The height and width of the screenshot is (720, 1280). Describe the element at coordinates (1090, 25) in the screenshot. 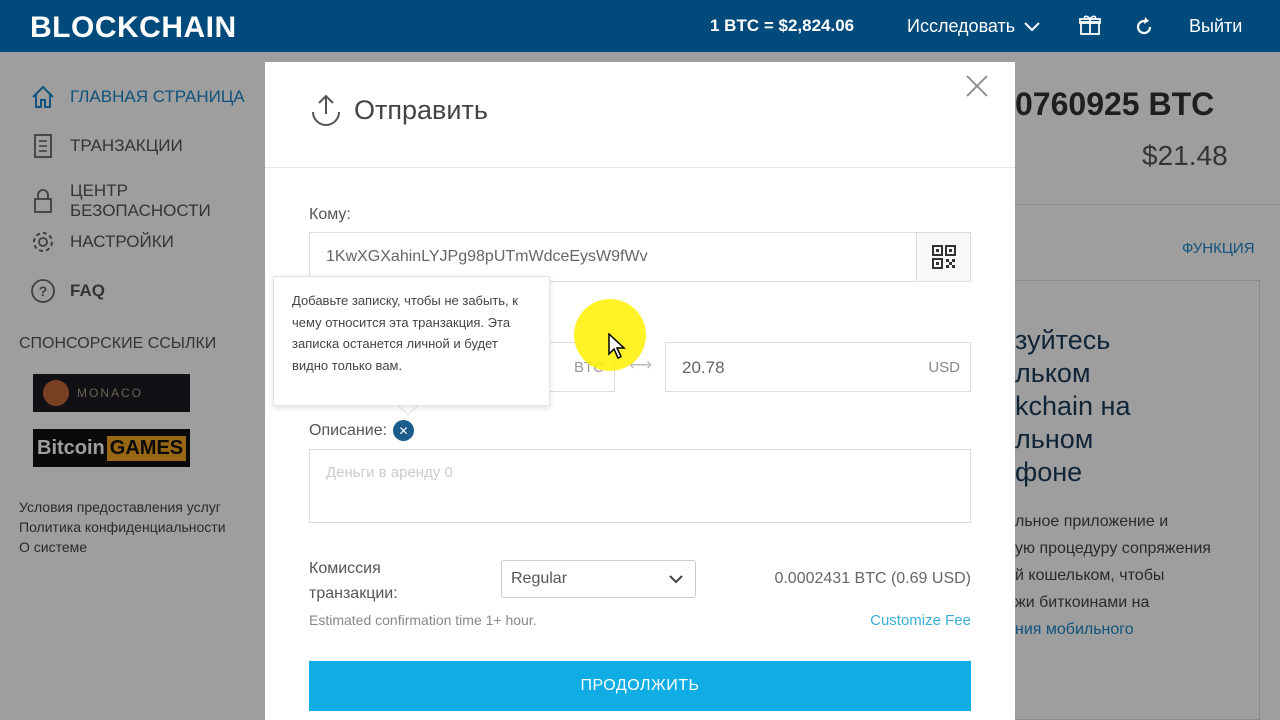

I see `gift-icon` at that location.